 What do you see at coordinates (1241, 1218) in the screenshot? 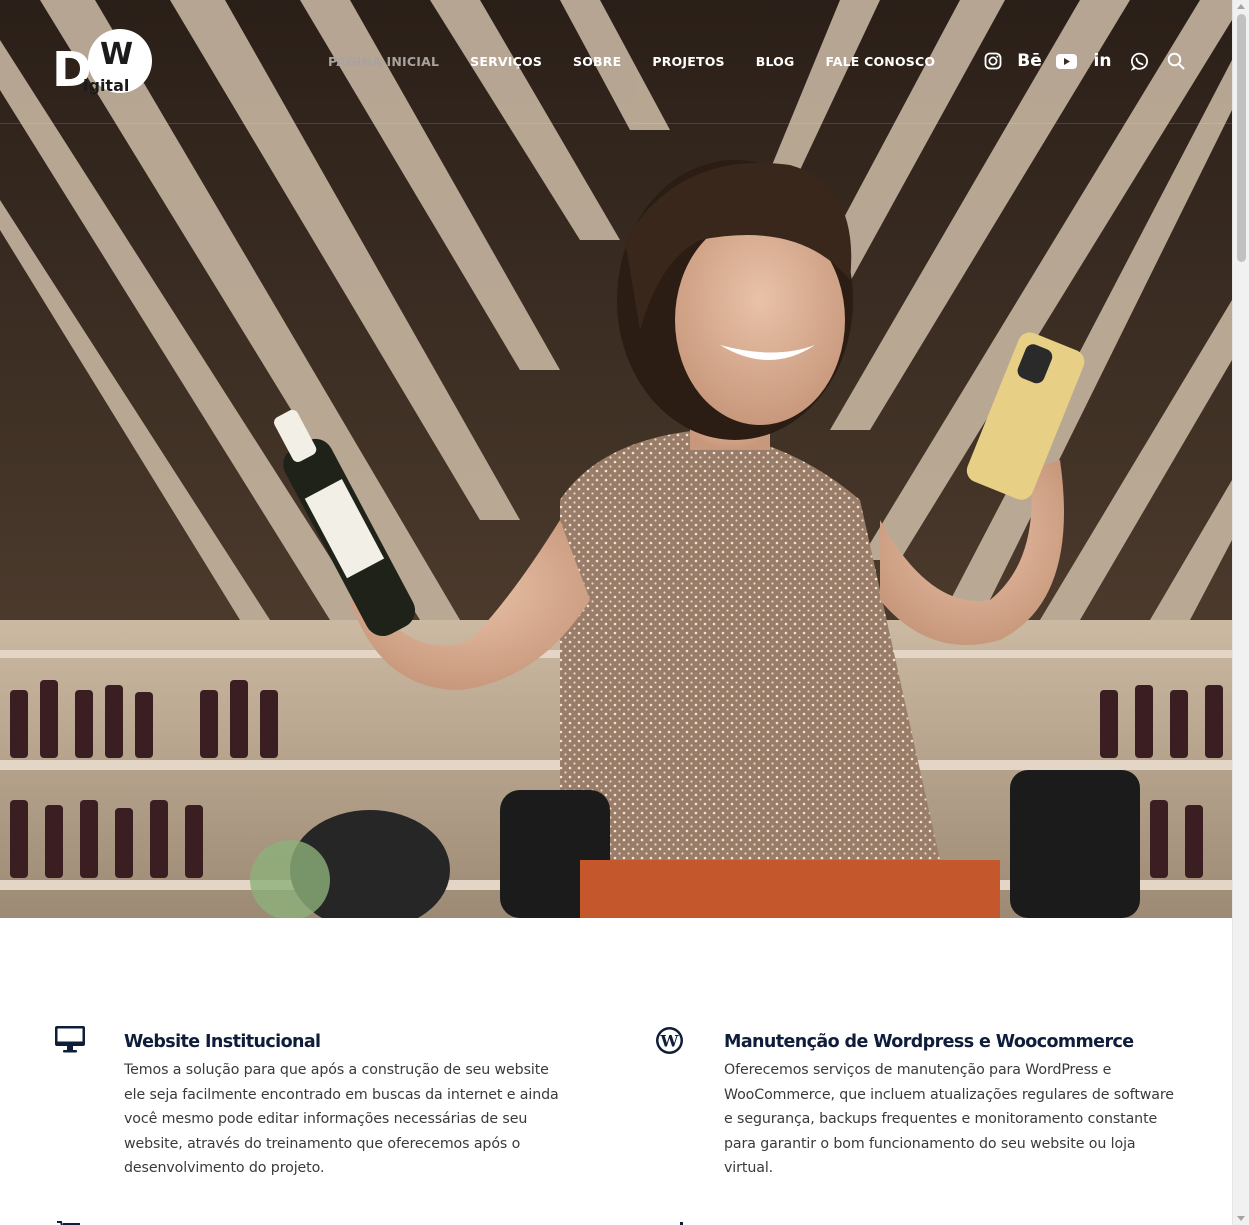
I see `scroll-down-arrow` at bounding box center [1241, 1218].